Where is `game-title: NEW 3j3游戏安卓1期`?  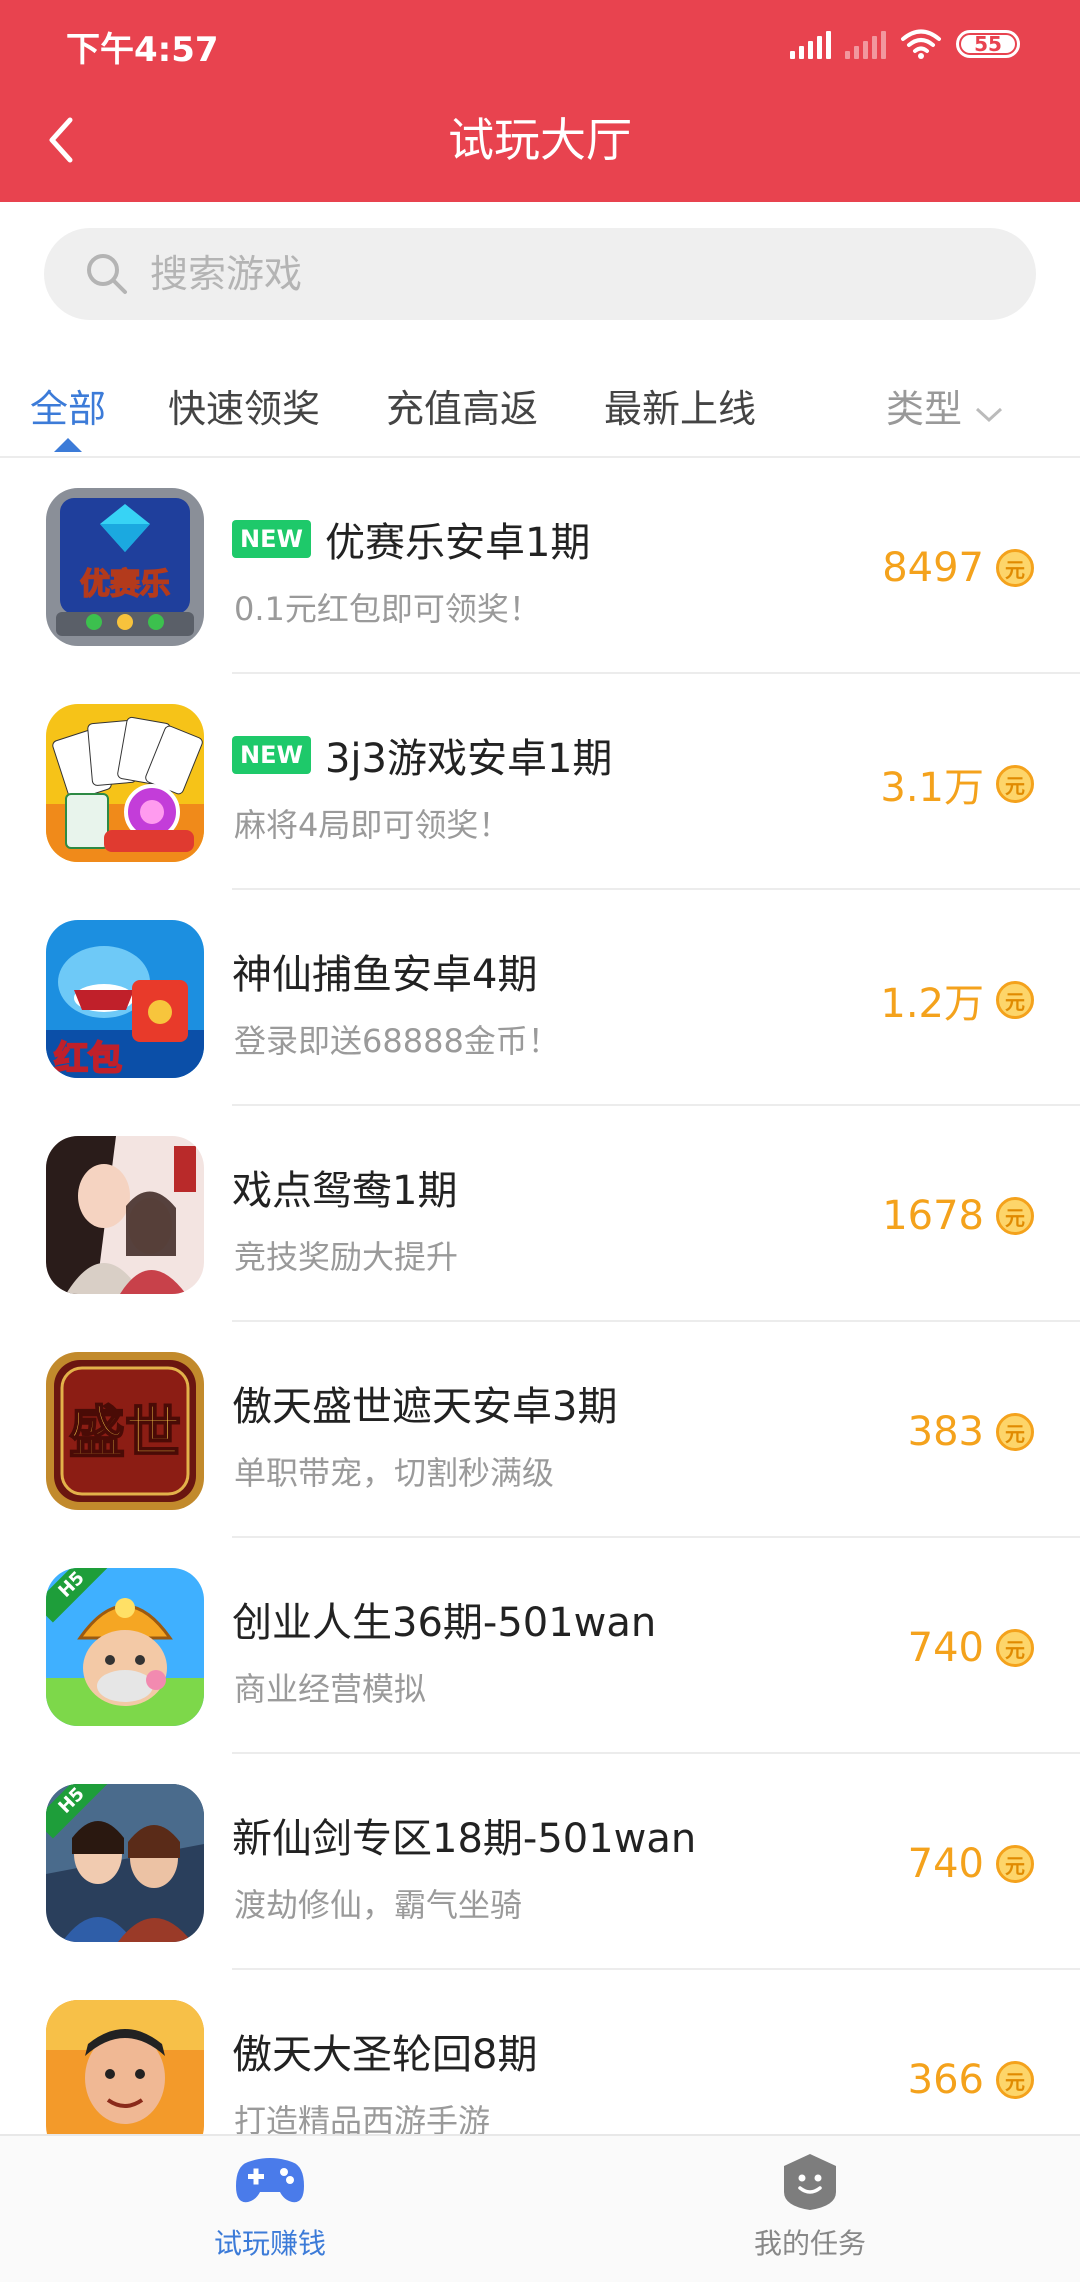 game-title: NEW 3j3游戏安卓1期 is located at coordinates (422, 755).